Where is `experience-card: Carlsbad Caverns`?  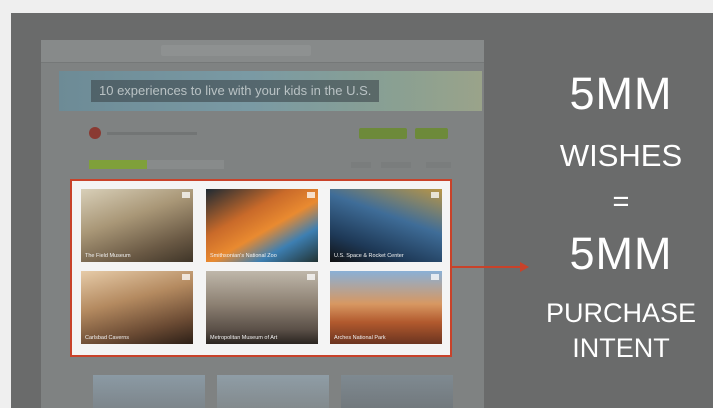 experience-card: Carlsbad Caverns is located at coordinates (137, 307).